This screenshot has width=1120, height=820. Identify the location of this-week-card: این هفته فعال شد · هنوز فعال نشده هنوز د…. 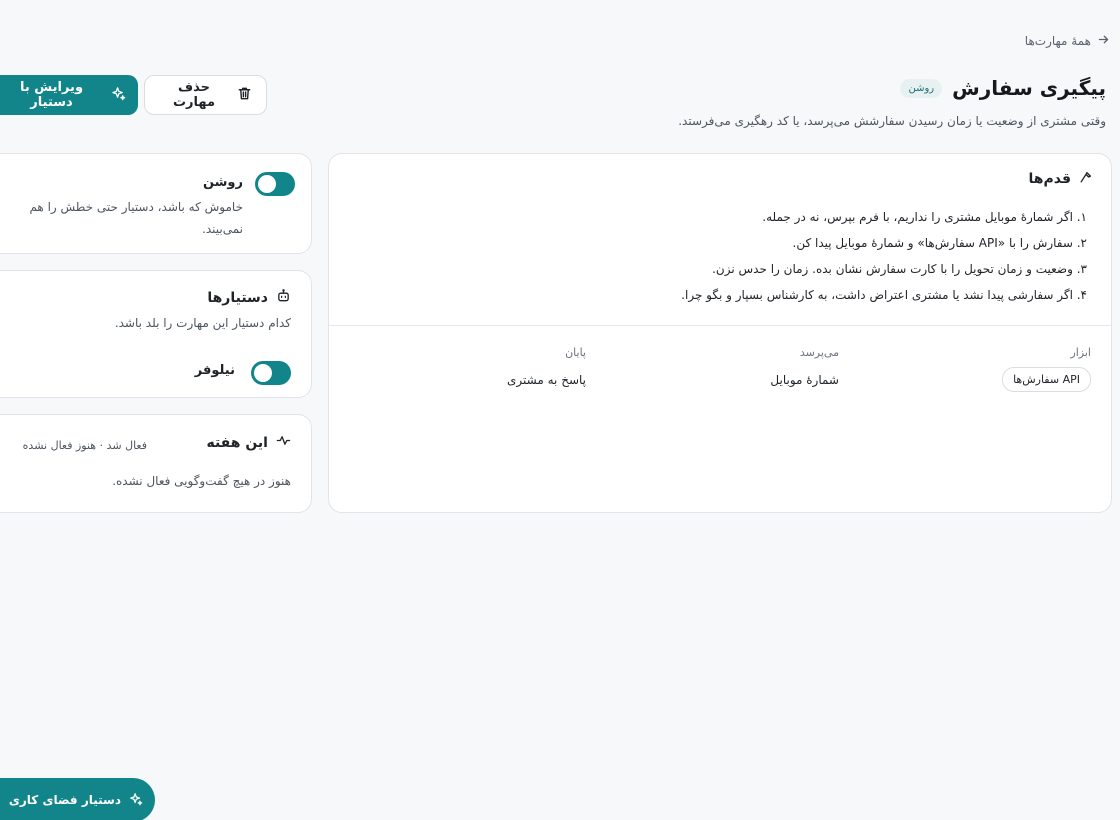
(156, 463).